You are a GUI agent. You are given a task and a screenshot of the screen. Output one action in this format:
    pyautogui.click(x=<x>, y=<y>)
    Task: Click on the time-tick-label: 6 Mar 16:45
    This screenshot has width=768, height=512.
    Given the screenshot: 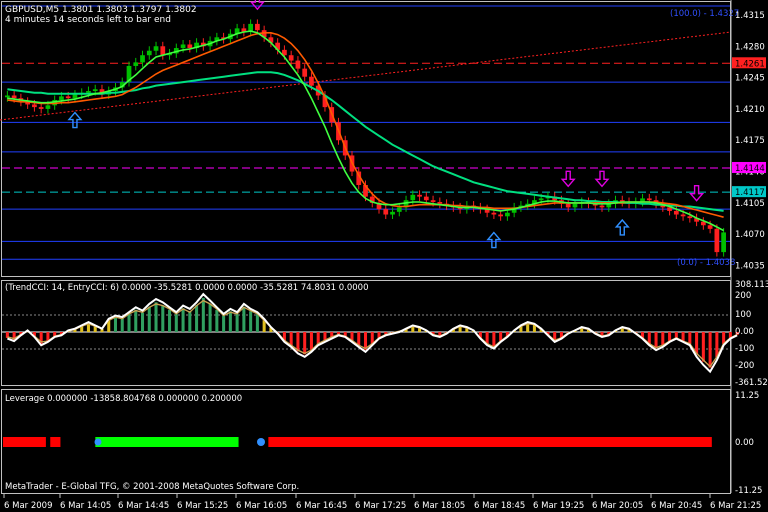 What is the action you would take?
    pyautogui.click(x=321, y=506)
    